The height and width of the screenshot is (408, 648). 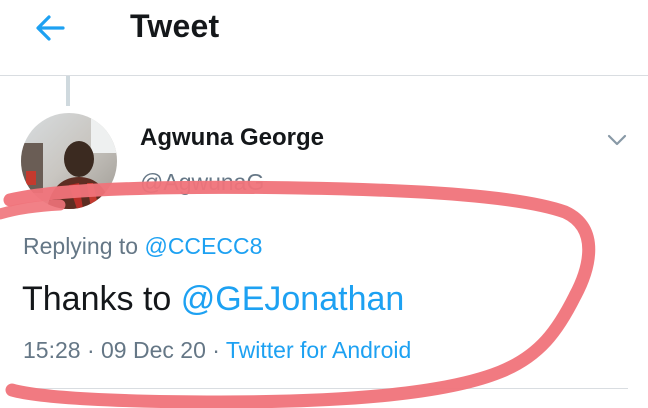 I want to click on page-title: Tweet, so click(x=175, y=26).